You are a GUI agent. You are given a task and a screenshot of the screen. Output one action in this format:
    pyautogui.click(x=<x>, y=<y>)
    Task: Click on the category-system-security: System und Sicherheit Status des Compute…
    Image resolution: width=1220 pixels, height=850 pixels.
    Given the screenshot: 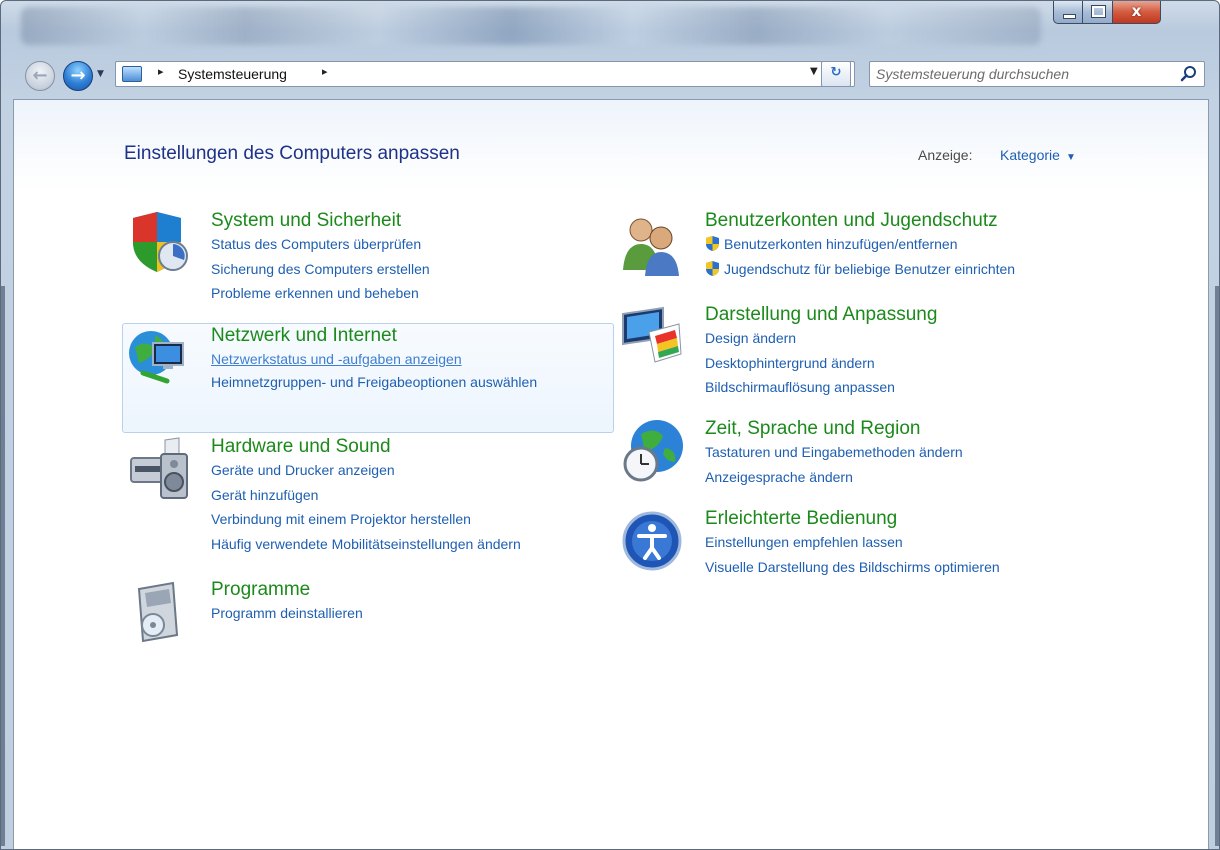 What is the action you would take?
    pyautogui.click(x=281, y=258)
    